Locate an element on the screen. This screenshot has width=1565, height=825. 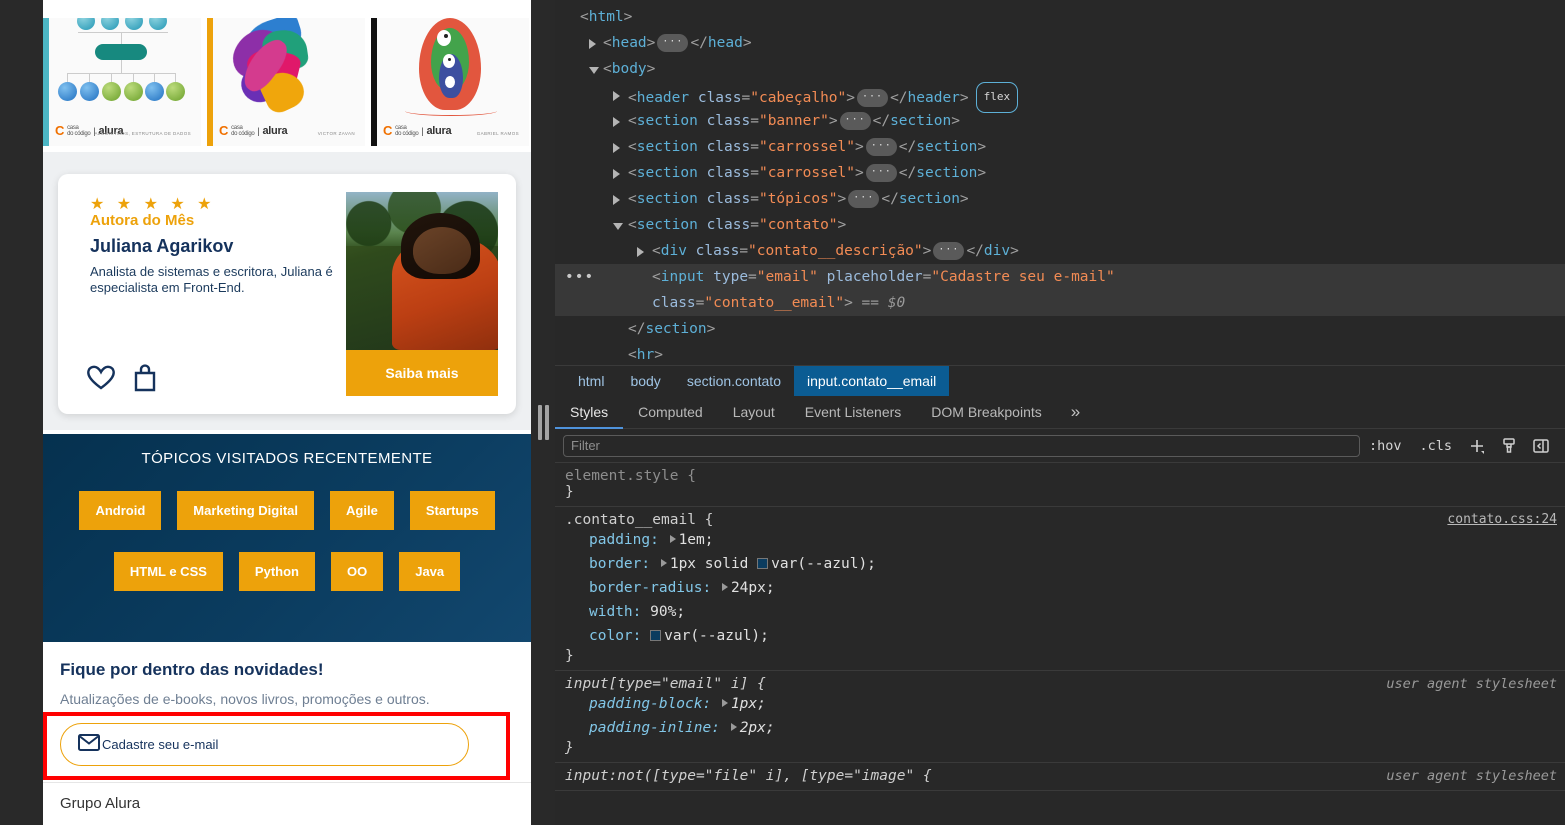
tab-dom-breakpoints: DOM Breakpoints is located at coordinates (986, 412).